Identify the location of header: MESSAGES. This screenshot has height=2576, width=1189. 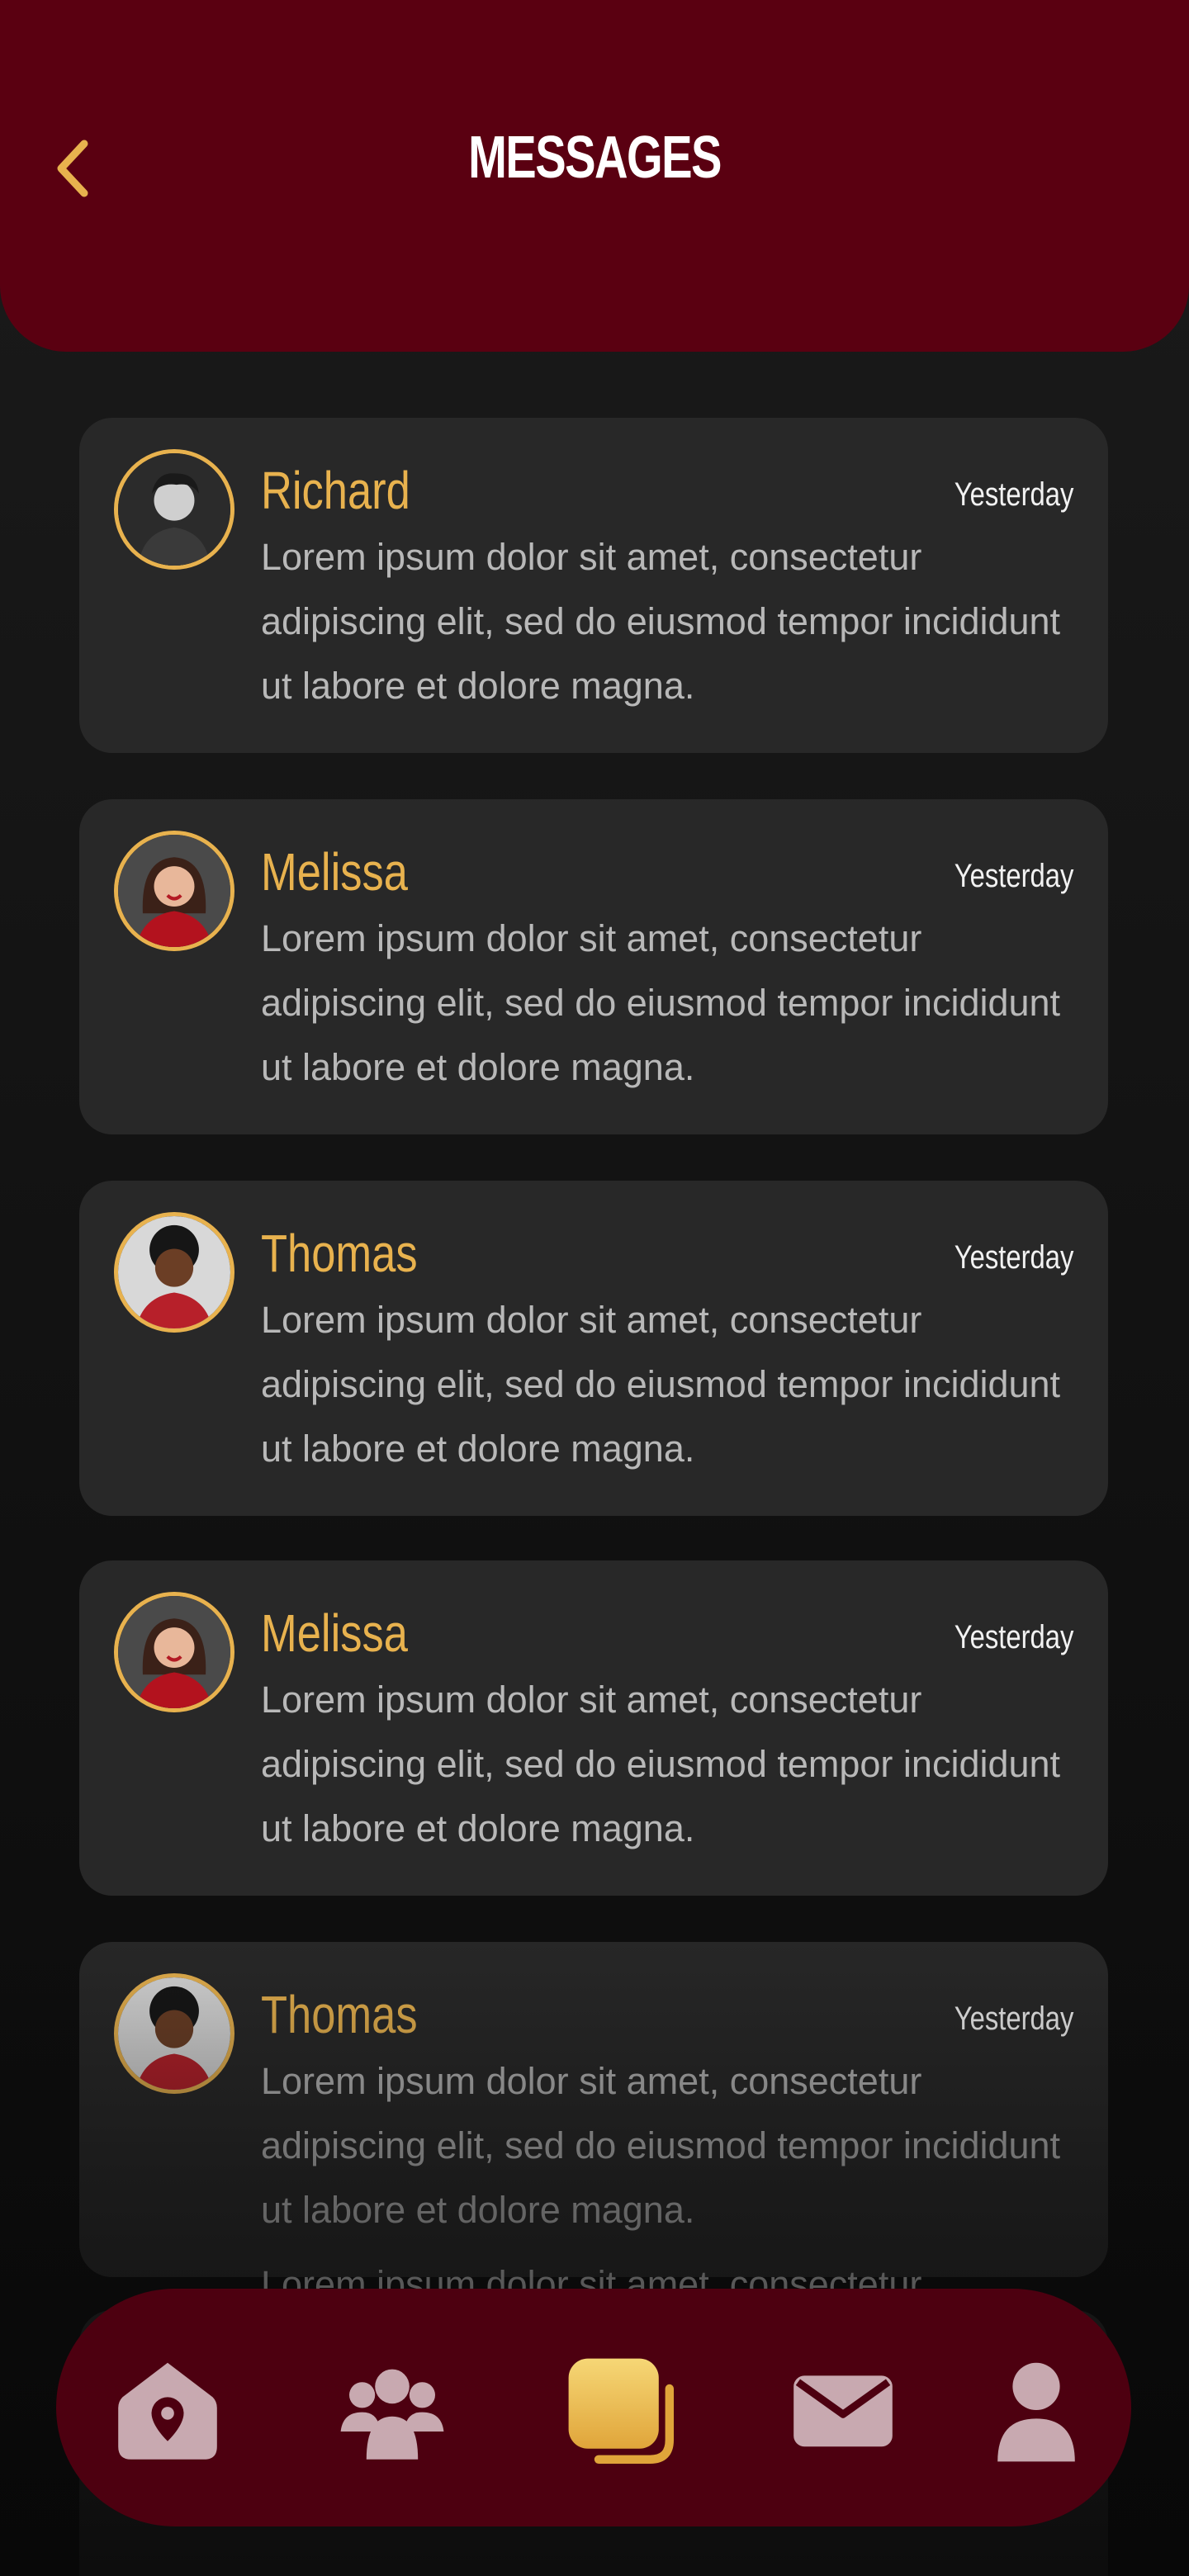
(594, 176).